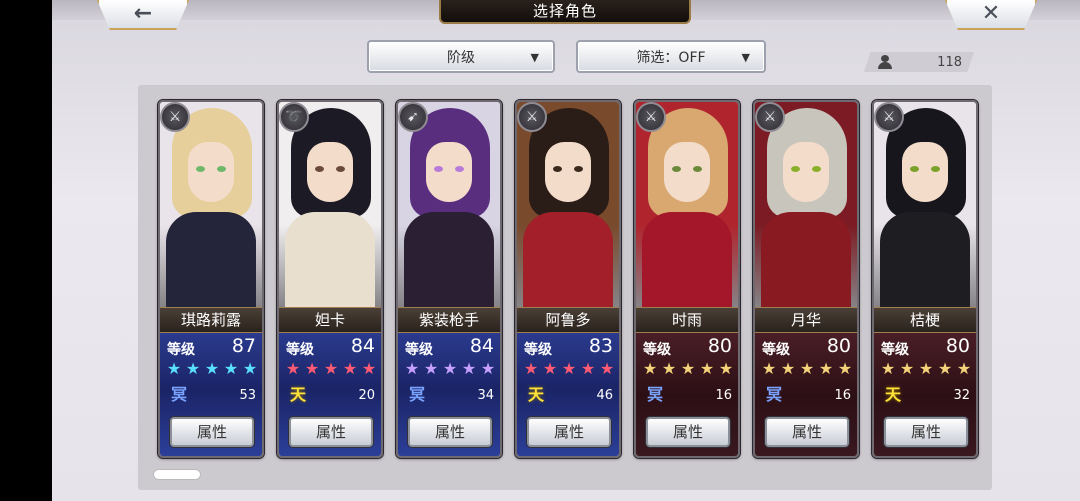 Image resolution: width=1080 pixels, height=501 pixels. Describe the element at coordinates (175, 117) in the screenshot. I see `sword-icon: ⚔` at that location.